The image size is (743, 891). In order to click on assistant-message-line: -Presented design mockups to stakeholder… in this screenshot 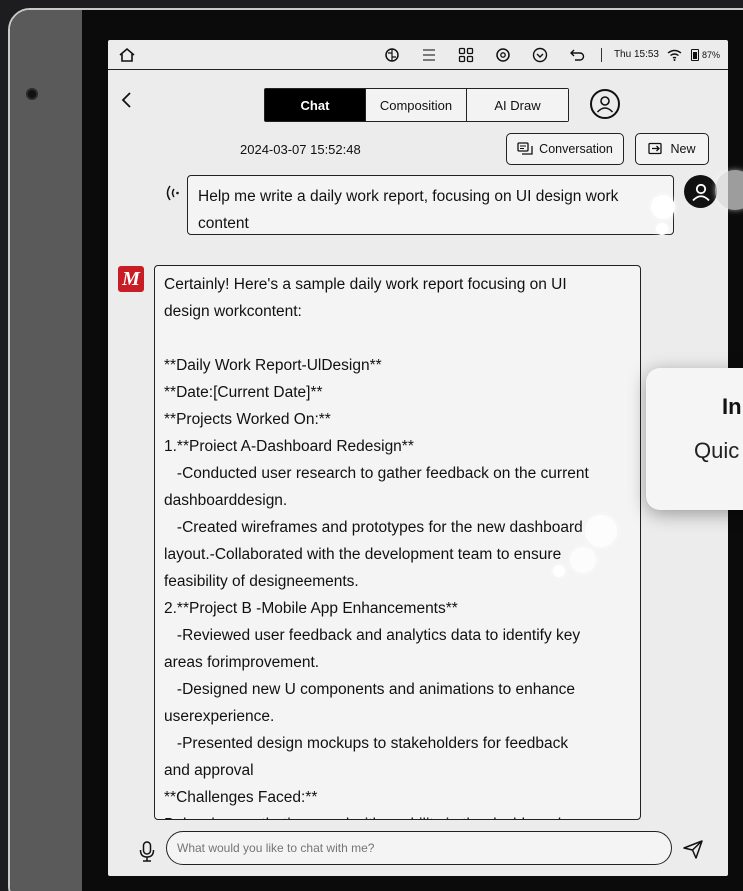, I will do `click(366, 743)`.